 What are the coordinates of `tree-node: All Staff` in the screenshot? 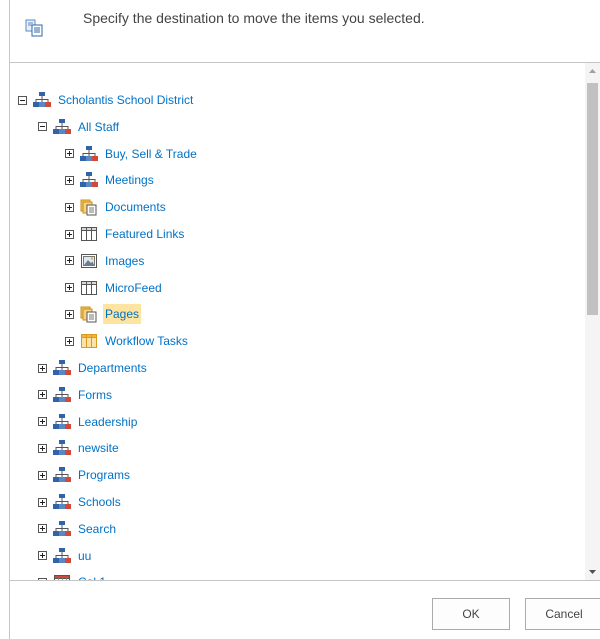 It's located at (79, 127).